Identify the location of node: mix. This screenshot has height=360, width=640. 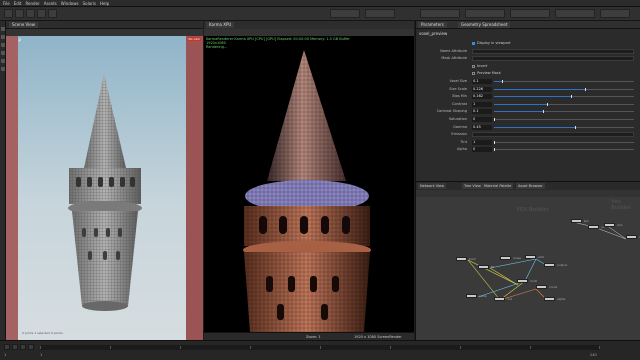
(613, 225).